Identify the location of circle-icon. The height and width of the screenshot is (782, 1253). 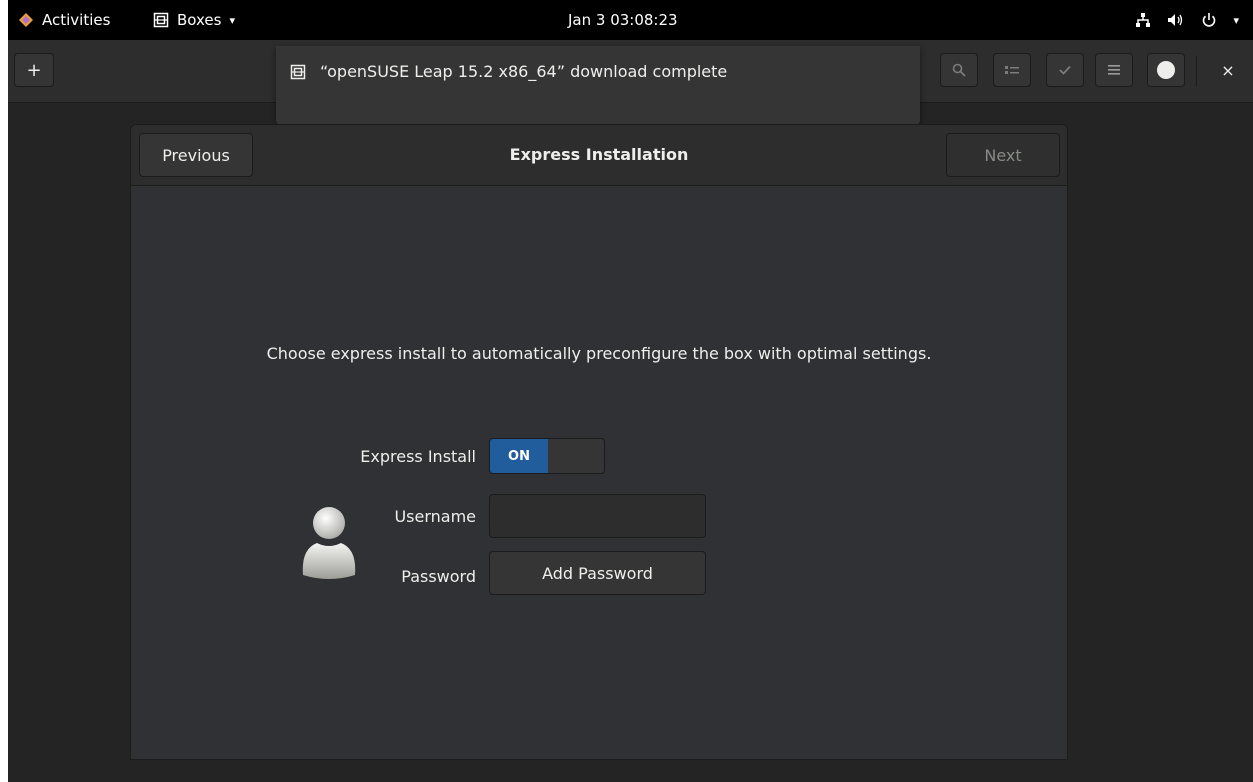
(1166, 70).